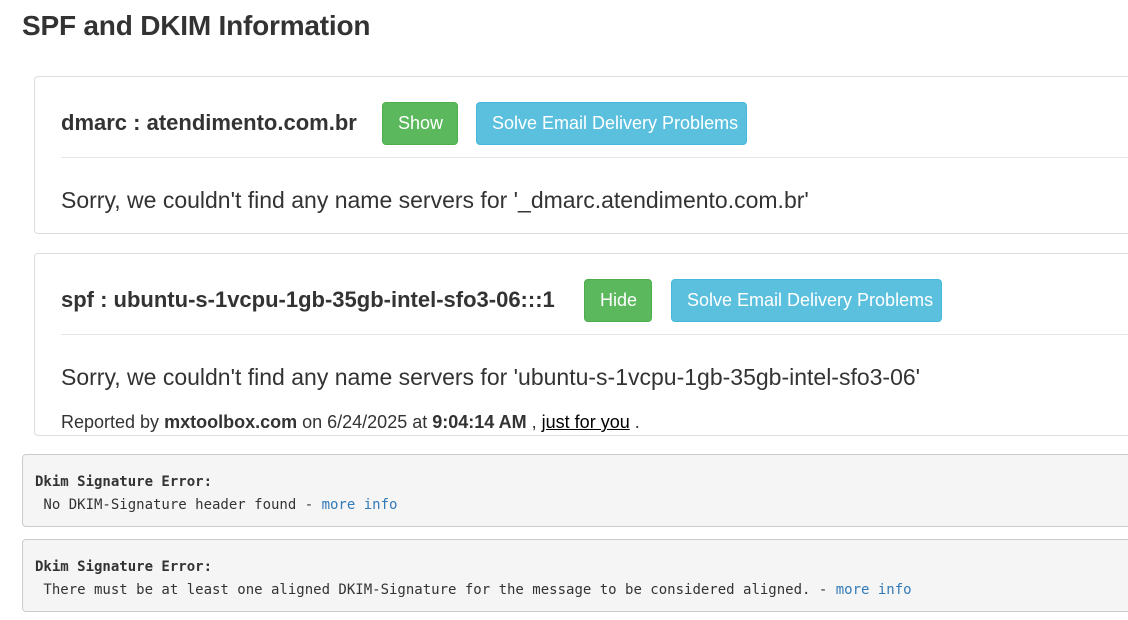  Describe the element at coordinates (196, 25) in the screenshot. I see `page-title: SPF and DKIM Information` at that location.